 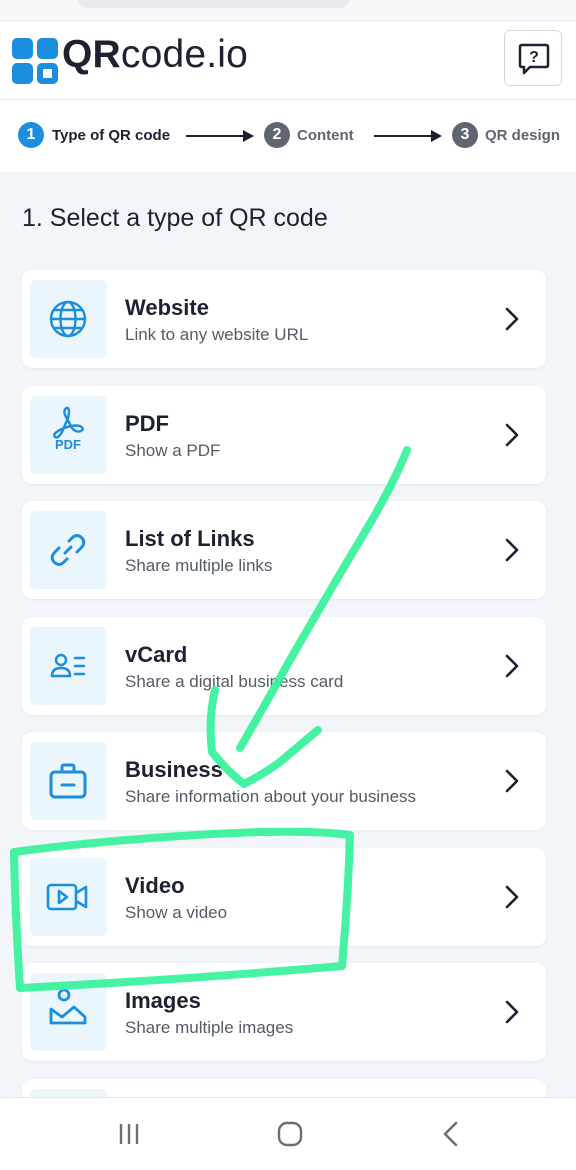 I want to click on step-progress: 1 Type of QR code 2 Content 3 QR design, so click(x=288, y=136).